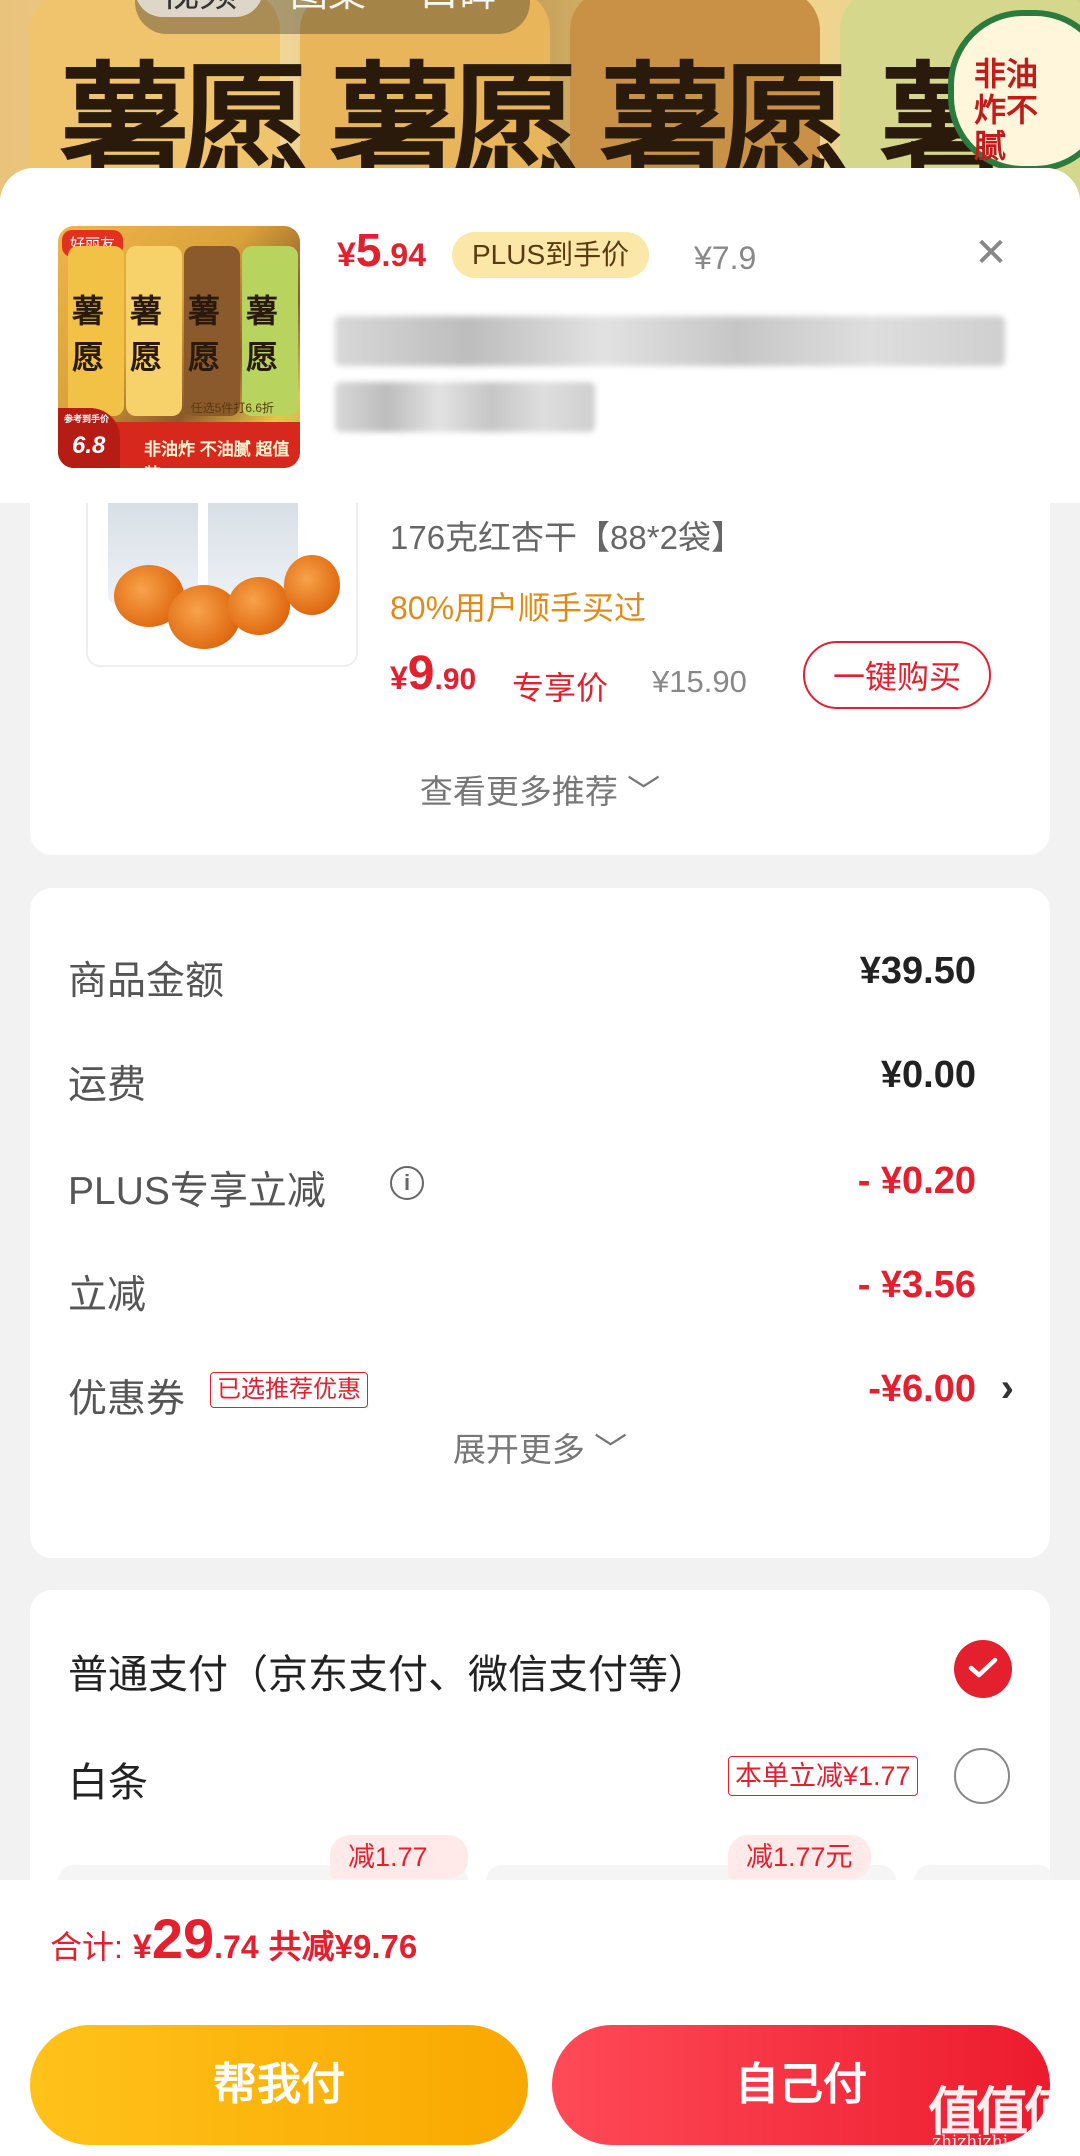  What do you see at coordinates (197, 1191) in the screenshot?
I see `summary-label: PLUS专享立减` at bounding box center [197, 1191].